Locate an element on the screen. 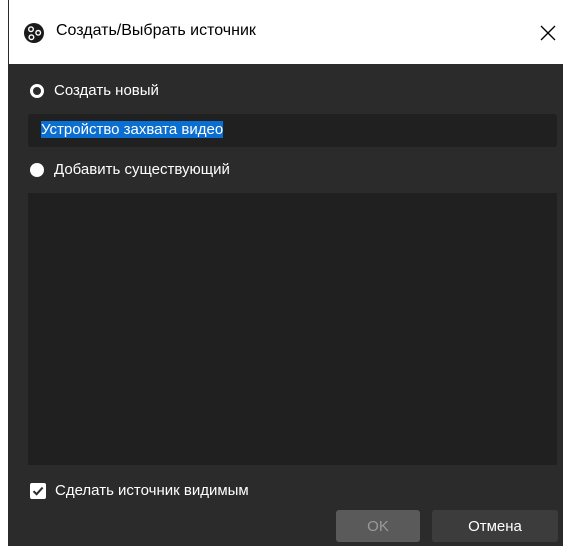  make-visible-option: Сделать источник видимым is located at coordinates (139, 490).